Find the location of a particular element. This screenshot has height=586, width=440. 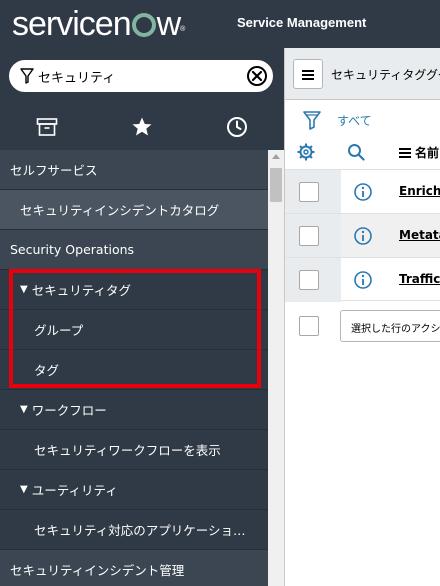

table-row: Enrichme is located at coordinates (362, 191).